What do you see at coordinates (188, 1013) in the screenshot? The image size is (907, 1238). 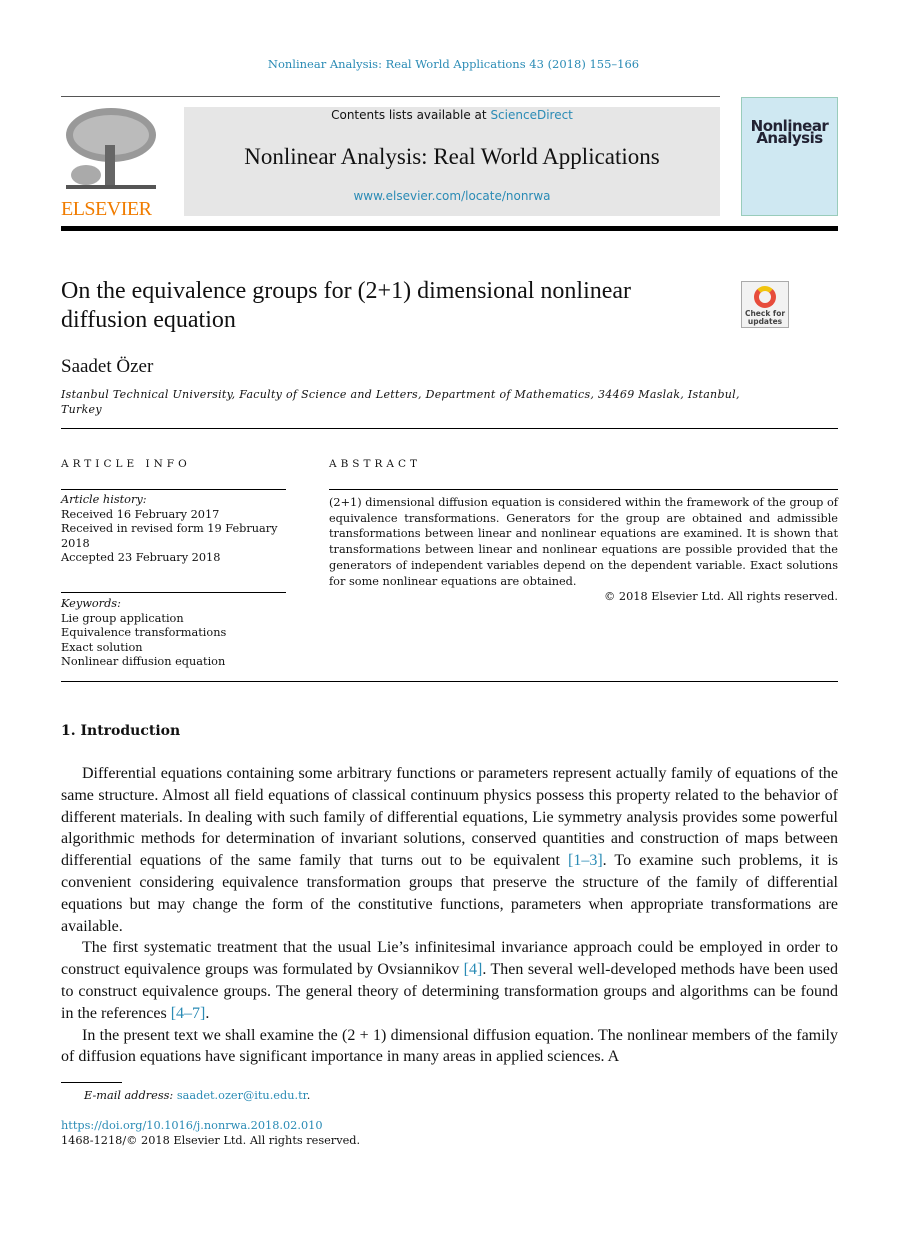 I see `citation-link: [4–7]` at bounding box center [188, 1013].